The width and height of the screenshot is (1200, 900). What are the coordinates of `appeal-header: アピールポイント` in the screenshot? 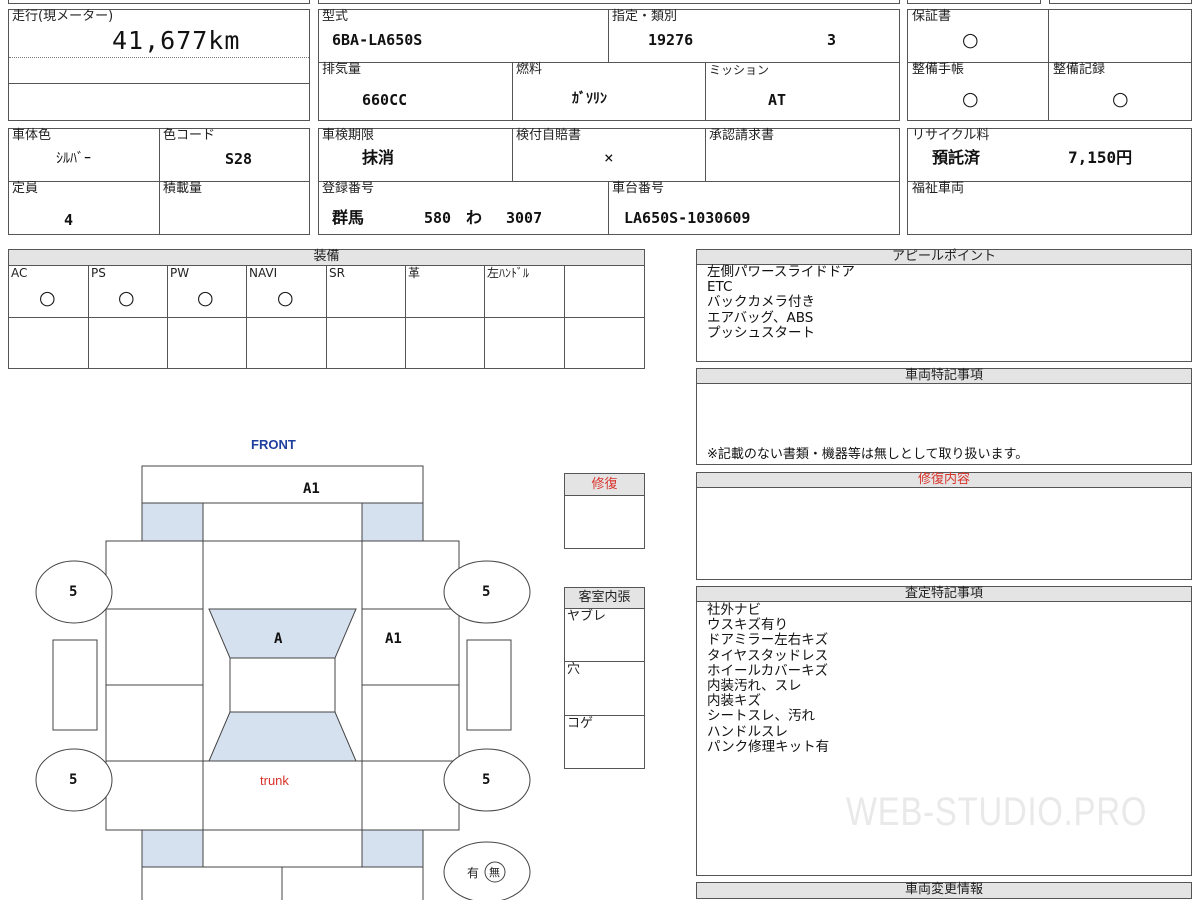 It's located at (944, 257).